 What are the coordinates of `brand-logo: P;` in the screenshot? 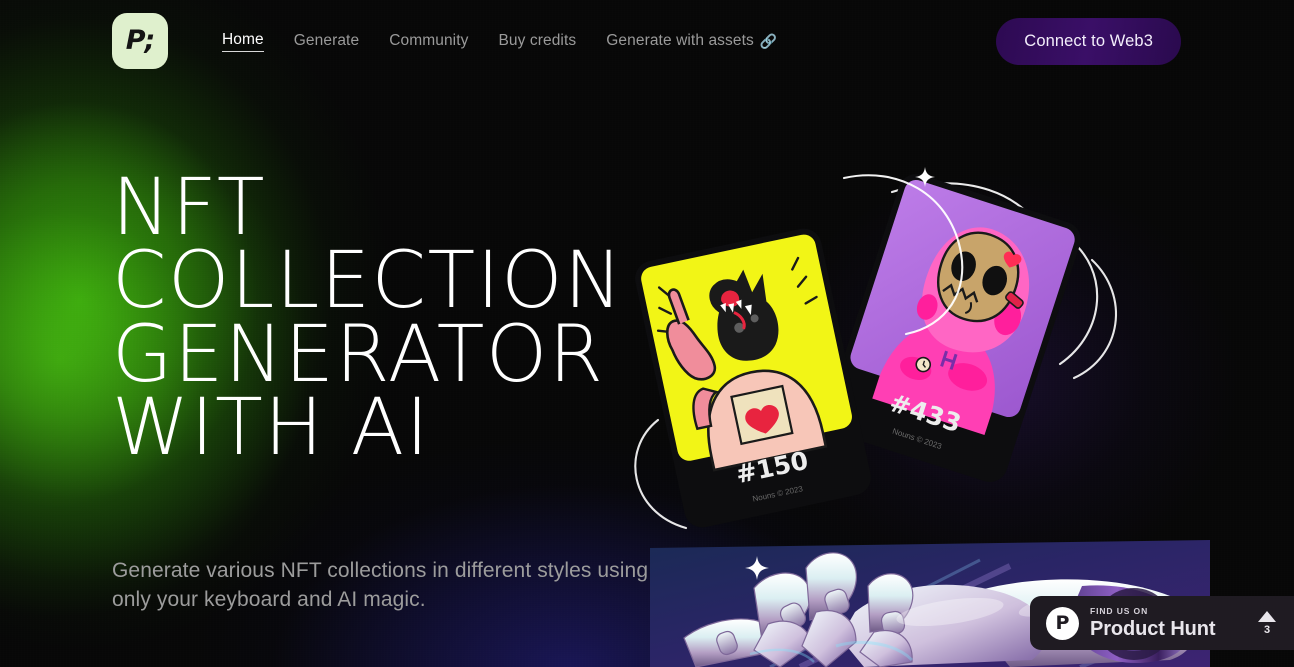 It's located at (140, 41).